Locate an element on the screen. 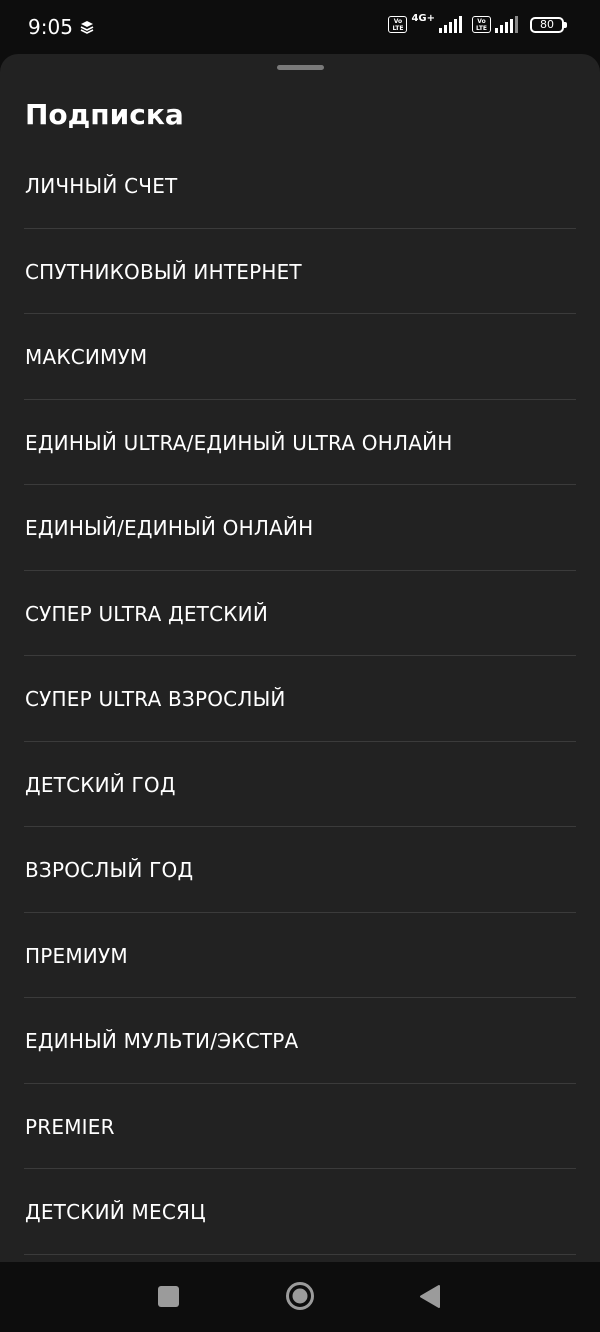  navigation-bar is located at coordinates (300, 1297).